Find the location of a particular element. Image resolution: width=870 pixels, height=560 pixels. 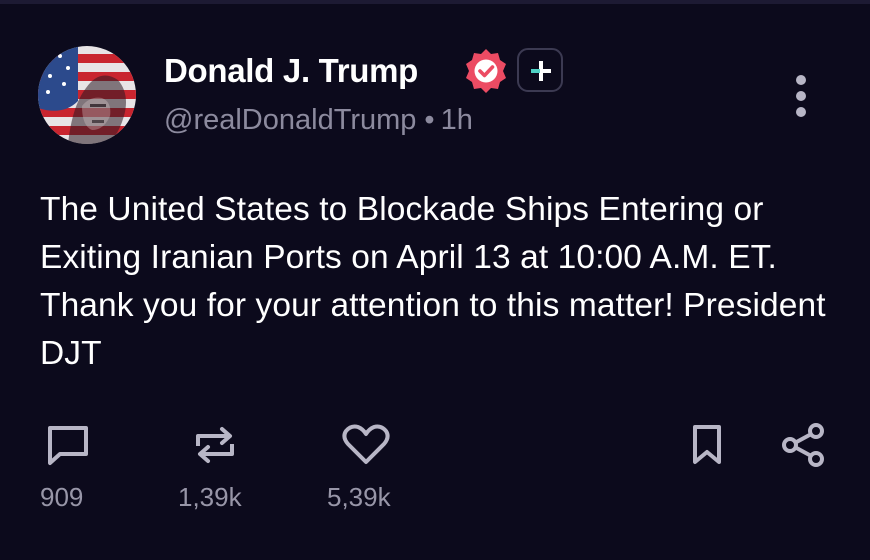

repost-count: 1,39k is located at coordinates (210, 497).